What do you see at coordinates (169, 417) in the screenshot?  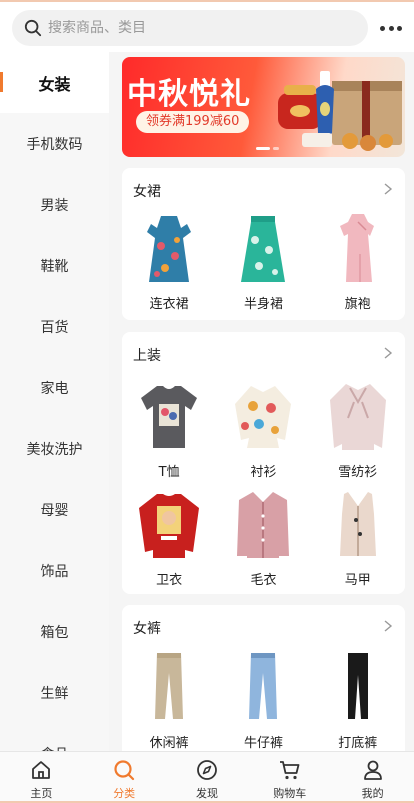 I see `tshirt-icon` at bounding box center [169, 417].